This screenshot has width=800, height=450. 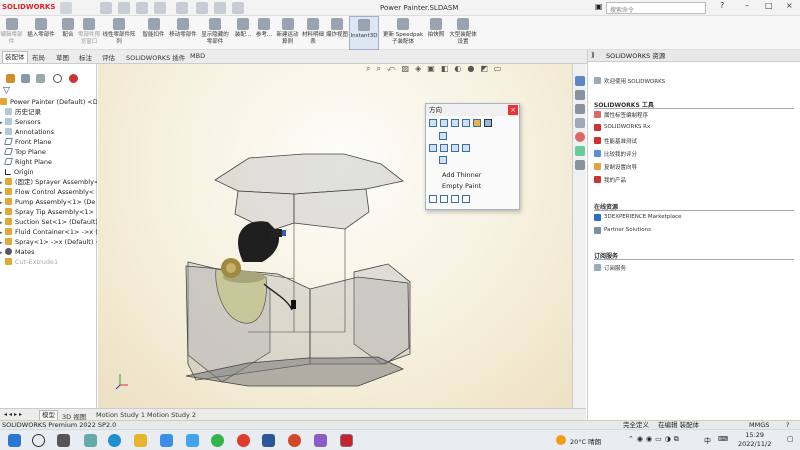 I want to click on browser-icon, so click(x=243, y=440).